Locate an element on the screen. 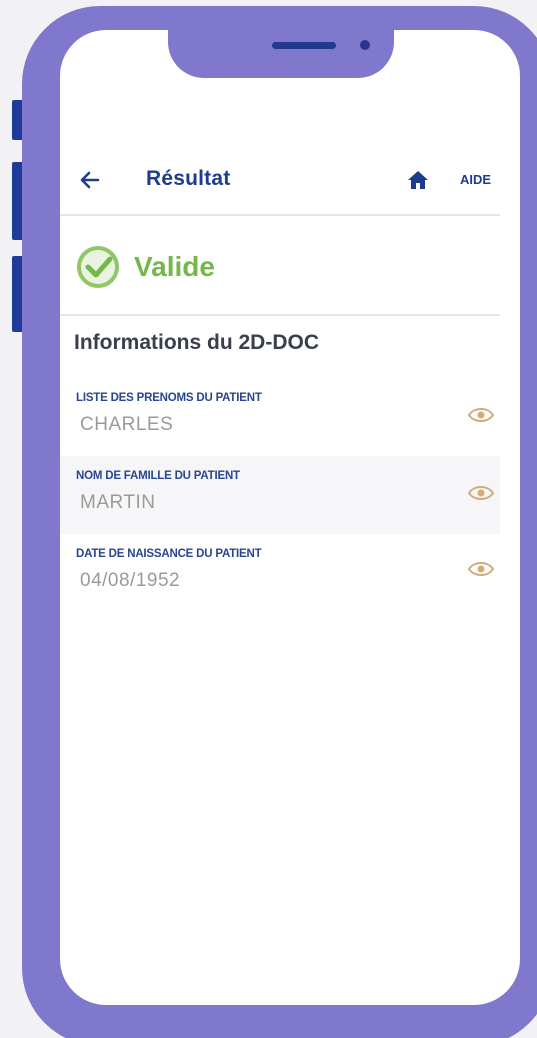  status-divider is located at coordinates (280, 315).